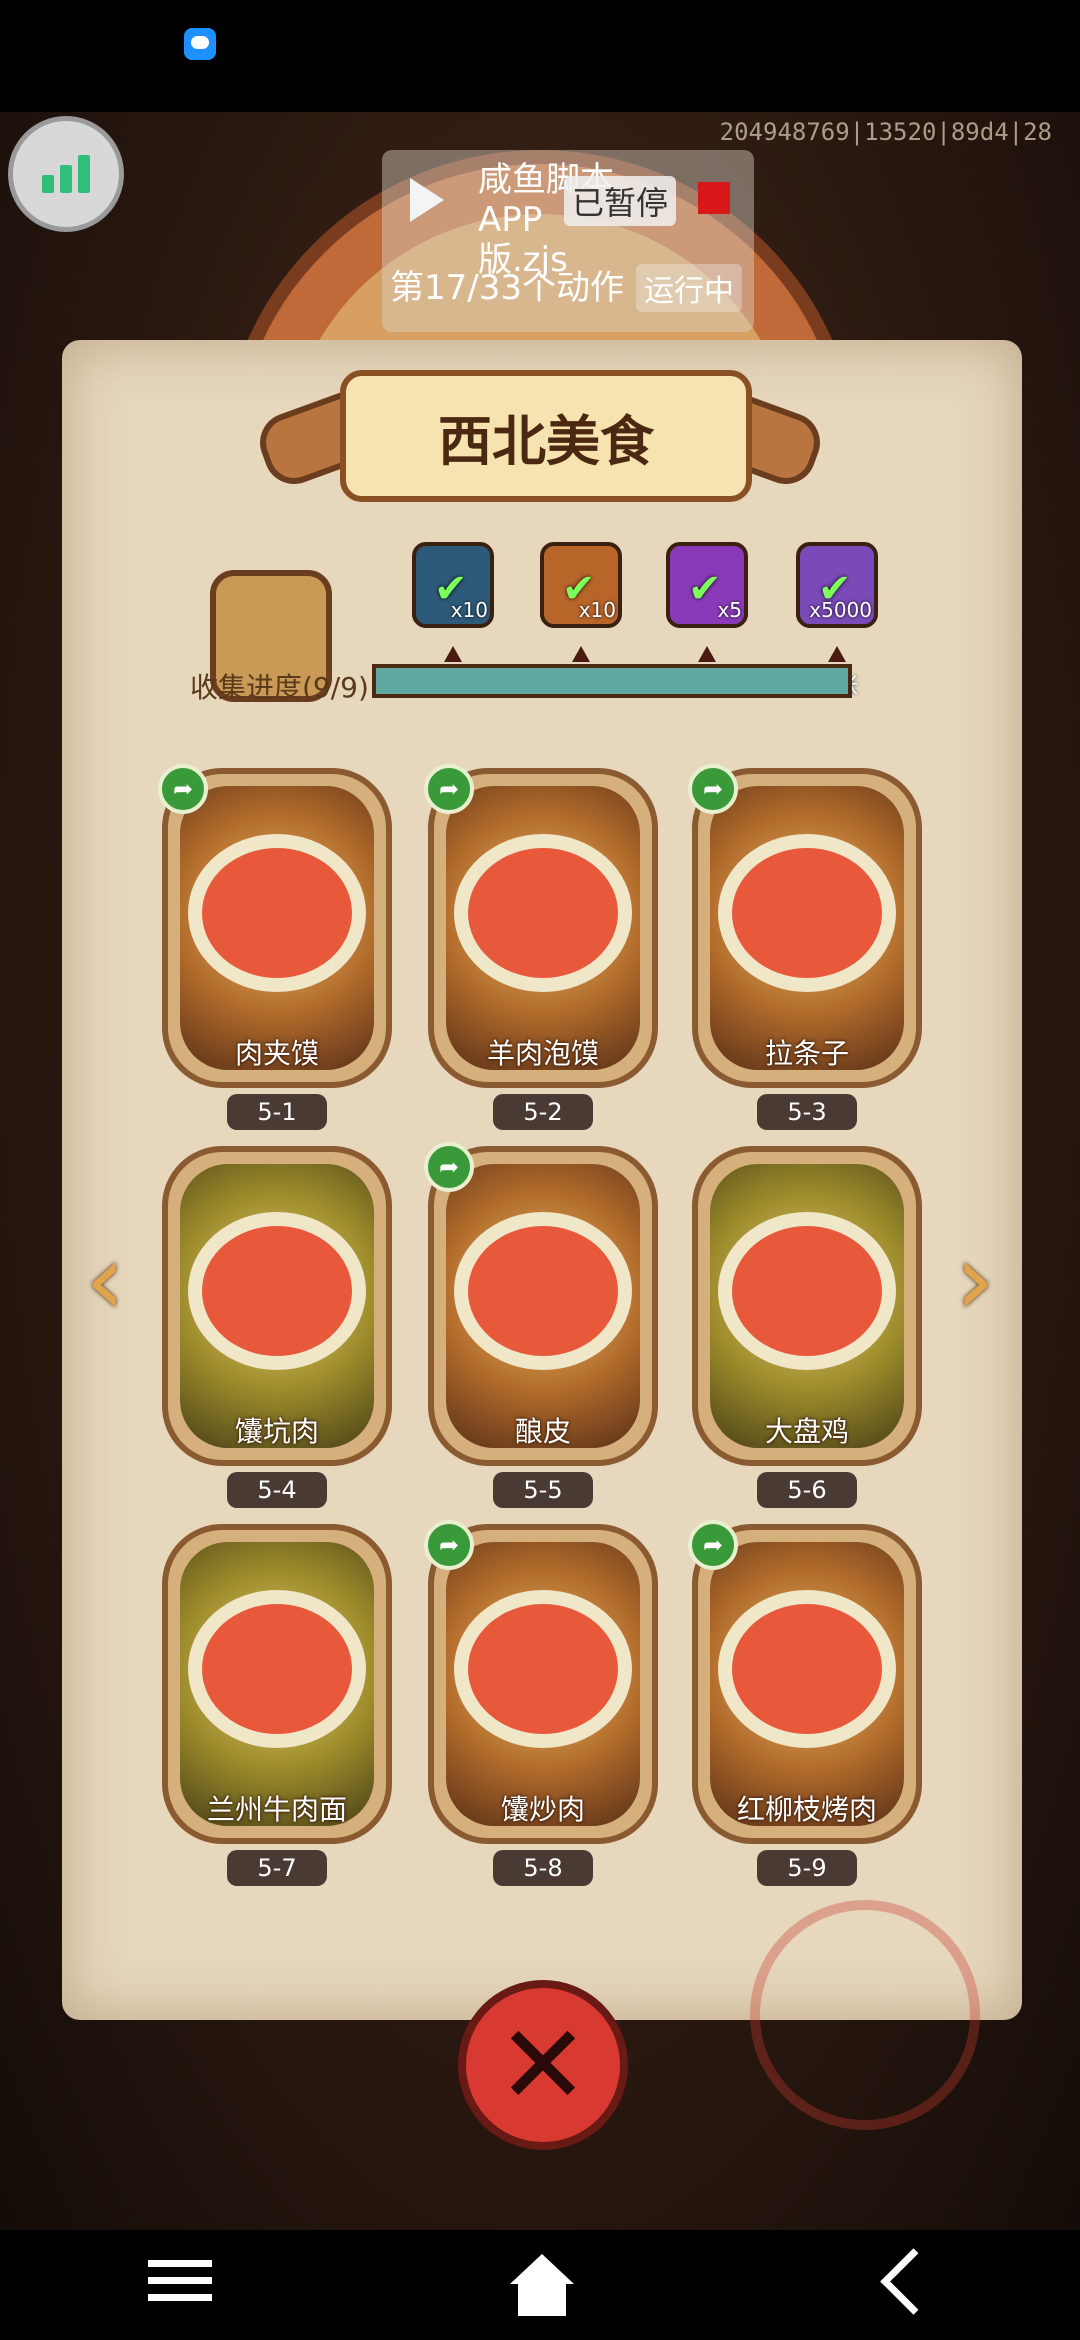 The image size is (1080, 2340). I want to click on menu-icon, so click(180, 2285).